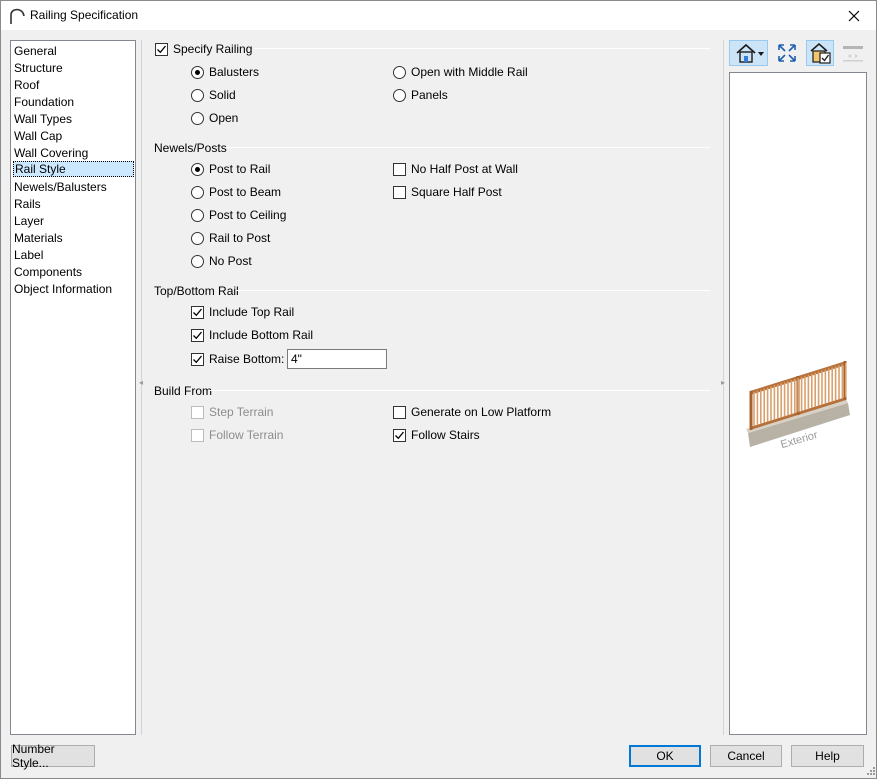 The width and height of the screenshot is (877, 779). I want to click on fill-window-icon, so click(787, 53).